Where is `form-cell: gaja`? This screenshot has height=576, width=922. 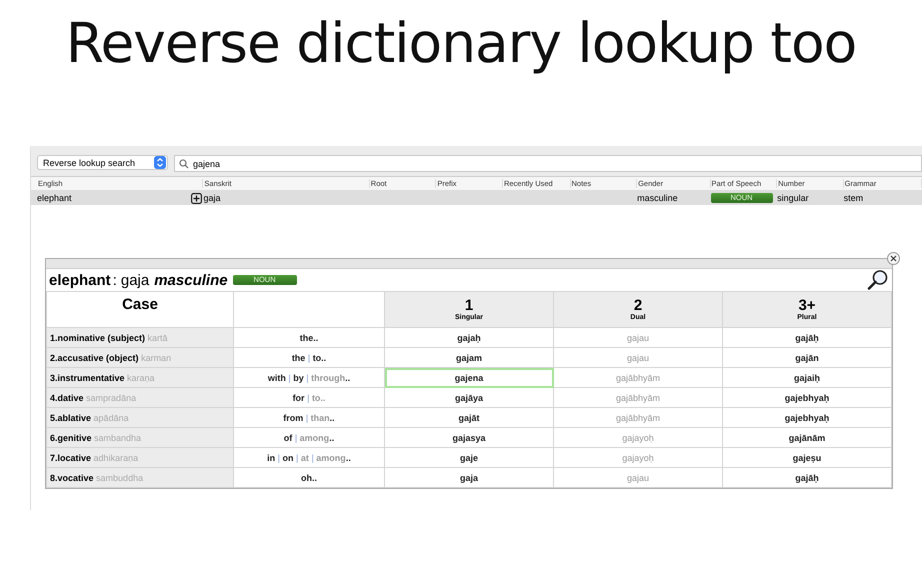
form-cell: gaja is located at coordinates (469, 478).